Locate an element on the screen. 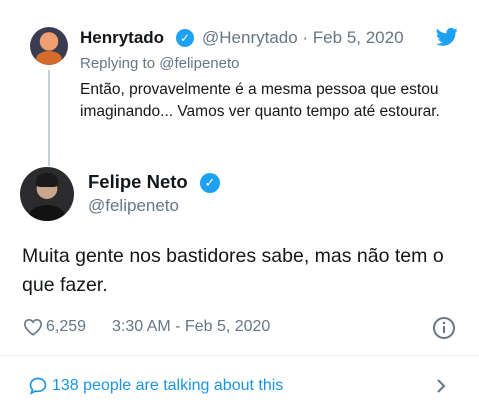 This screenshot has height=411, width=479. tweet-timestamp: 3:30 AM - Feb 5, 2020 is located at coordinates (191, 327).